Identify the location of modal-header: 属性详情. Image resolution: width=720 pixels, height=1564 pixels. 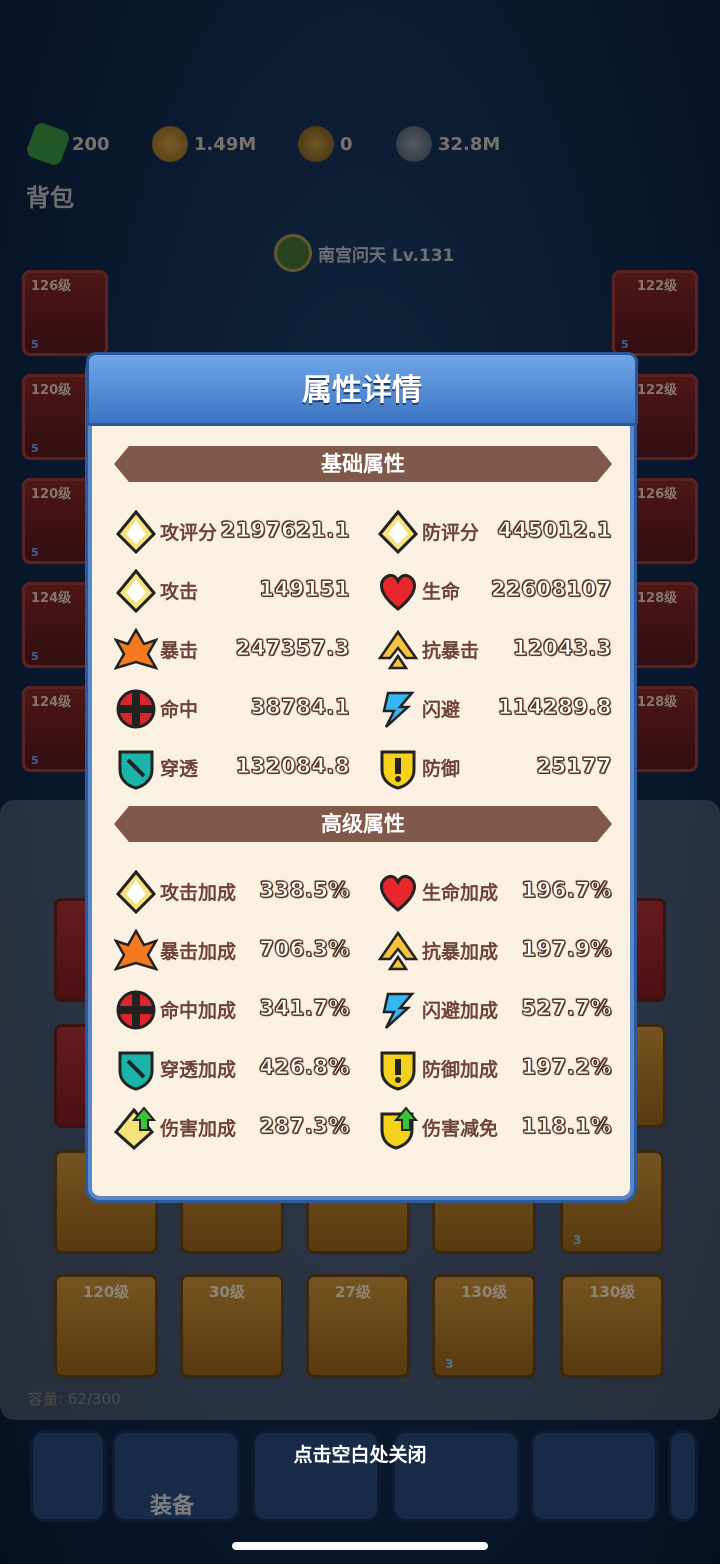
(362, 389).